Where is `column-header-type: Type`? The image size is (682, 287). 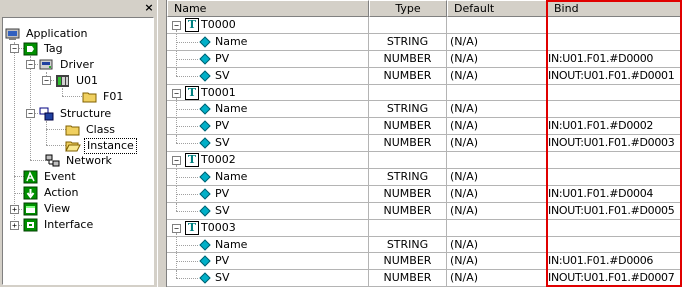 column-header-type: Type is located at coordinates (408, 8).